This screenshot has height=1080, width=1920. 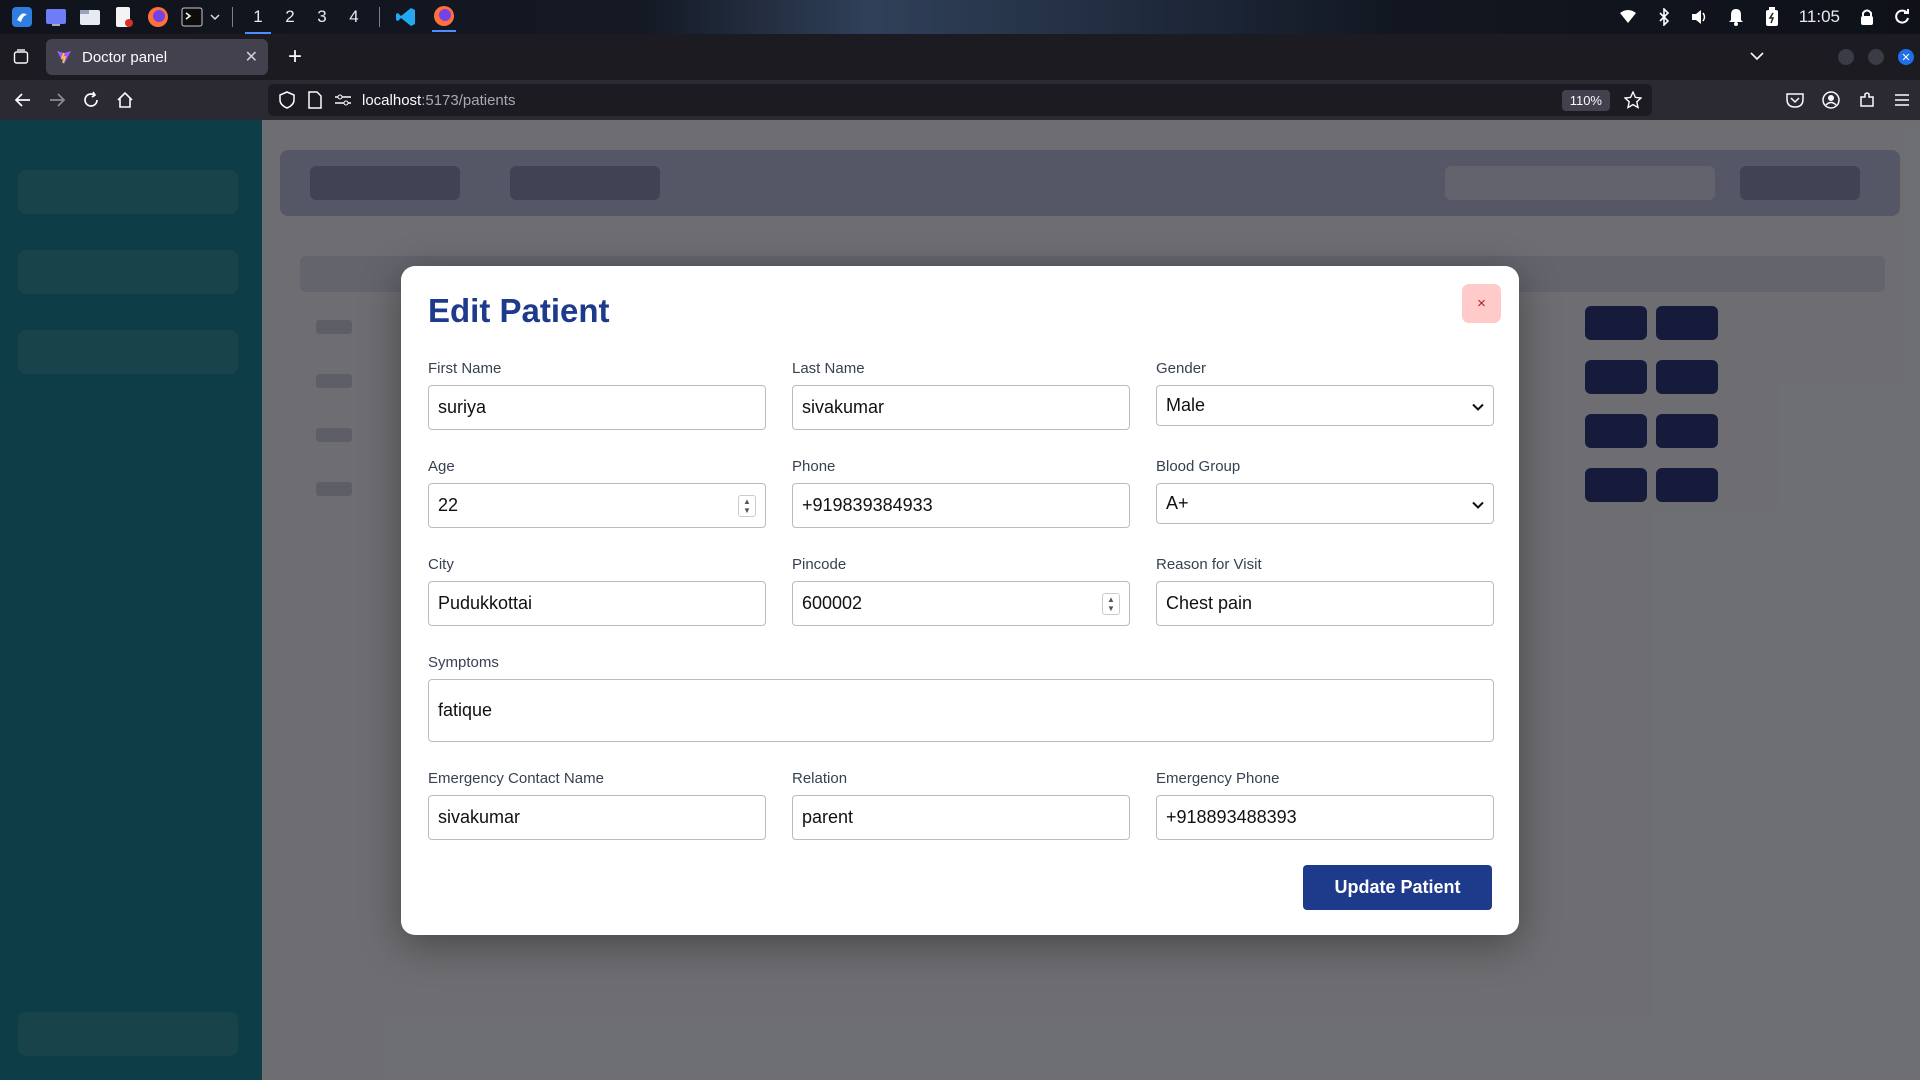 I want to click on new-tab-button: +, so click(x=295, y=57).